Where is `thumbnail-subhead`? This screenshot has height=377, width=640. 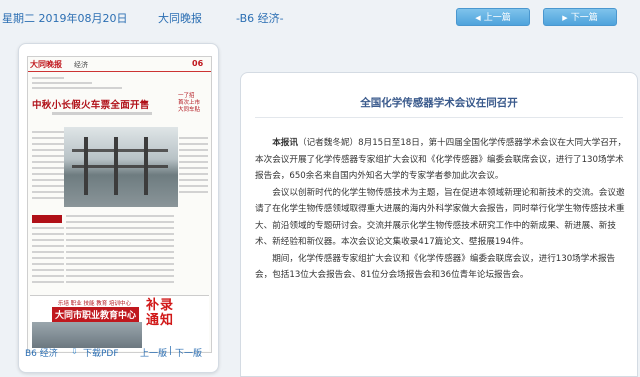
thumbnail-subhead is located at coordinates (102, 113).